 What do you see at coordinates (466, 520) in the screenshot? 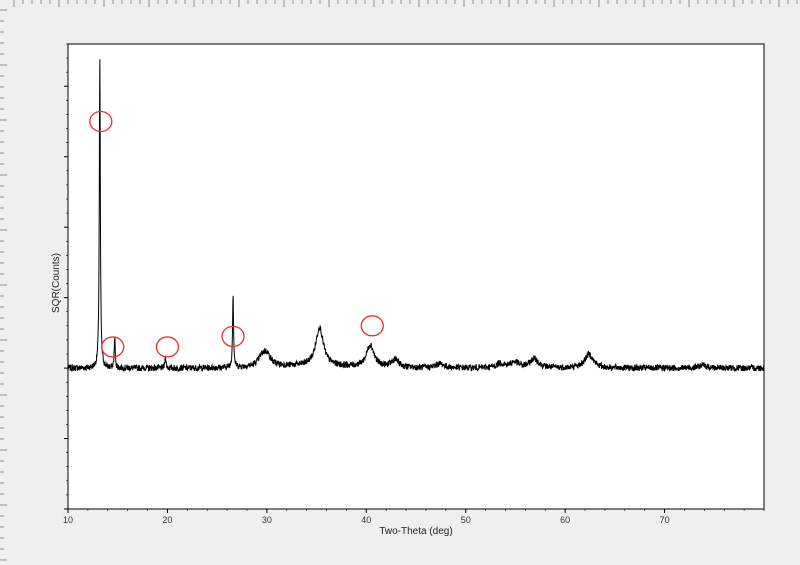
I see `x-tick-label: 50` at bounding box center [466, 520].